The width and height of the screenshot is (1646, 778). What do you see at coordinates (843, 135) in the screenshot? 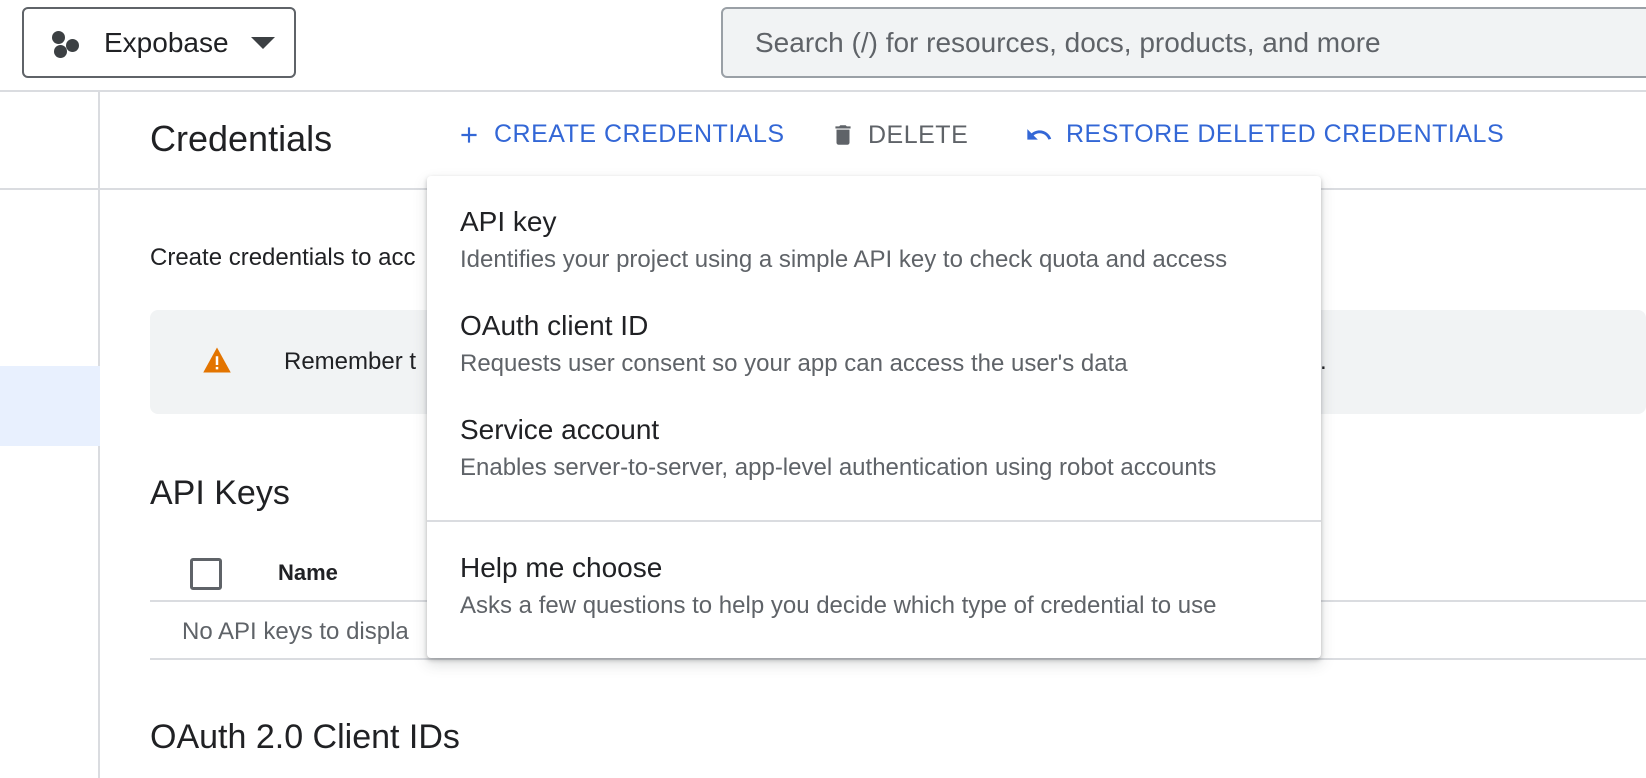
I see `trash-icon` at bounding box center [843, 135].